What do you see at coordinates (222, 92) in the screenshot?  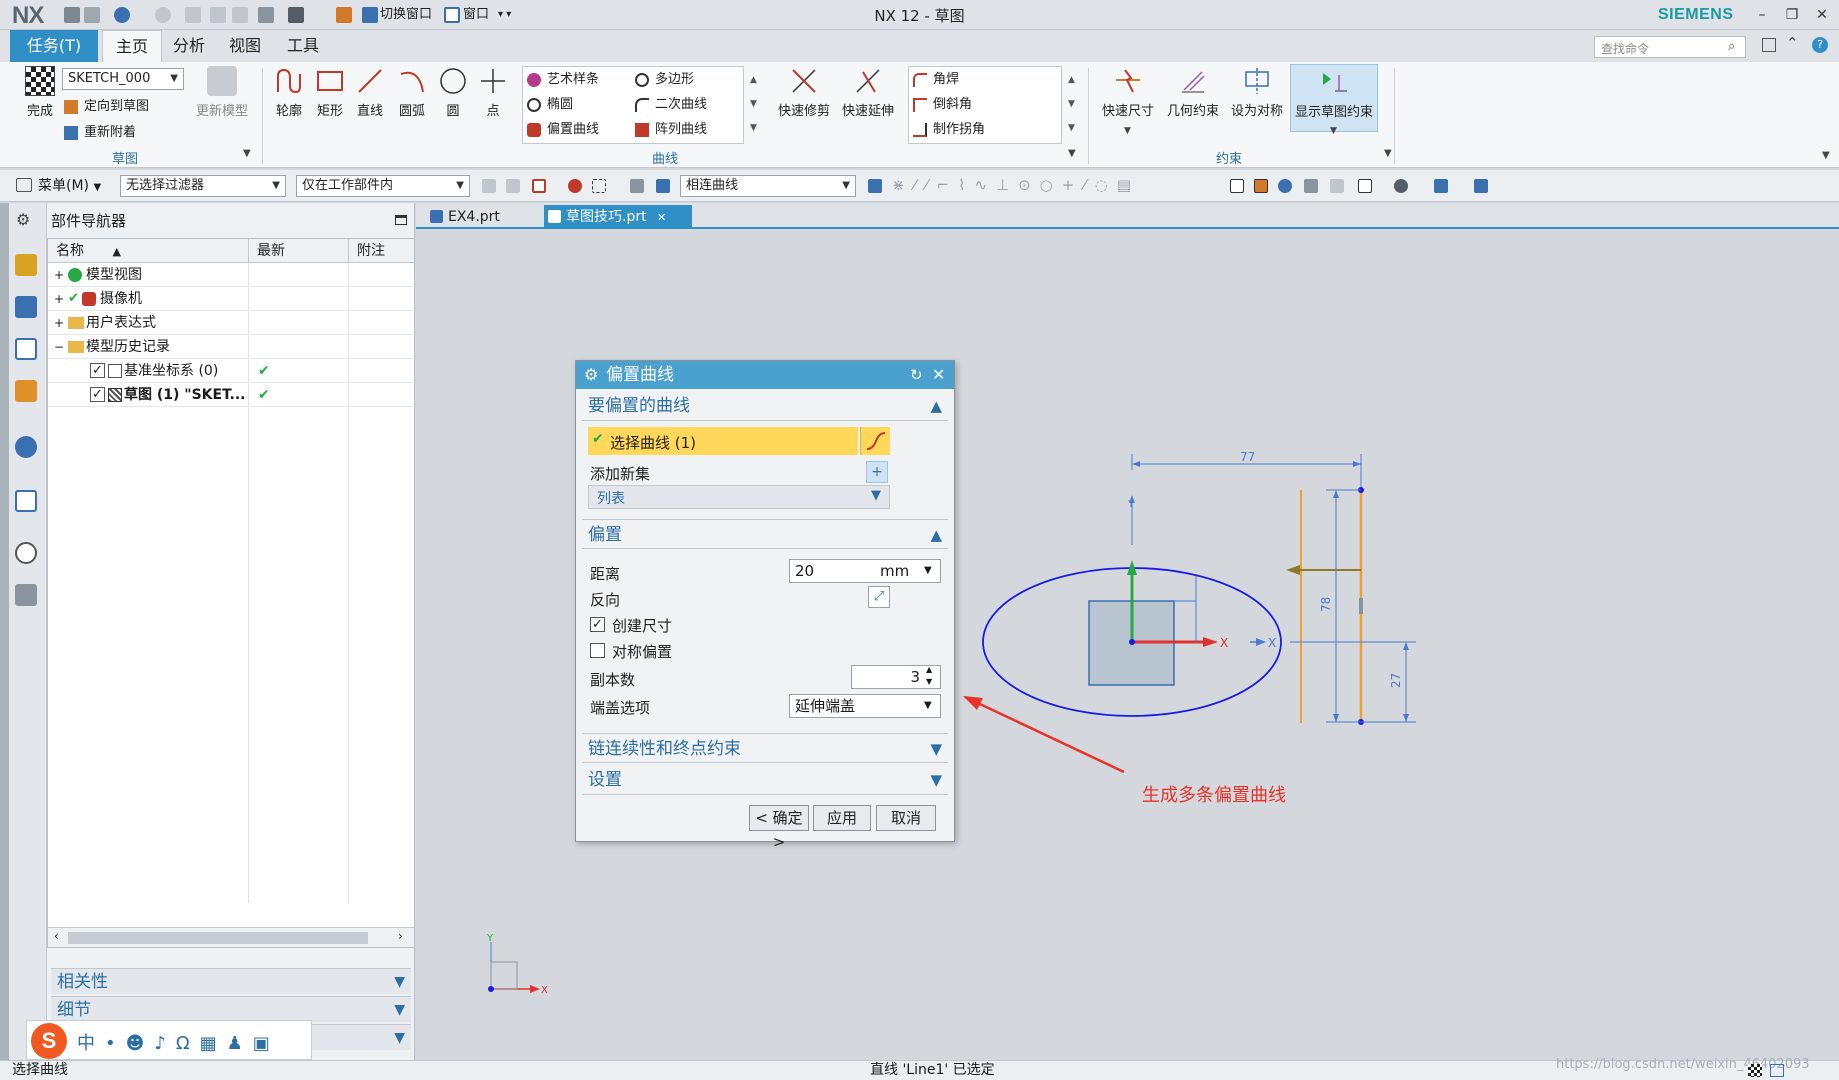 I see `update-model-button: 更新模型` at bounding box center [222, 92].